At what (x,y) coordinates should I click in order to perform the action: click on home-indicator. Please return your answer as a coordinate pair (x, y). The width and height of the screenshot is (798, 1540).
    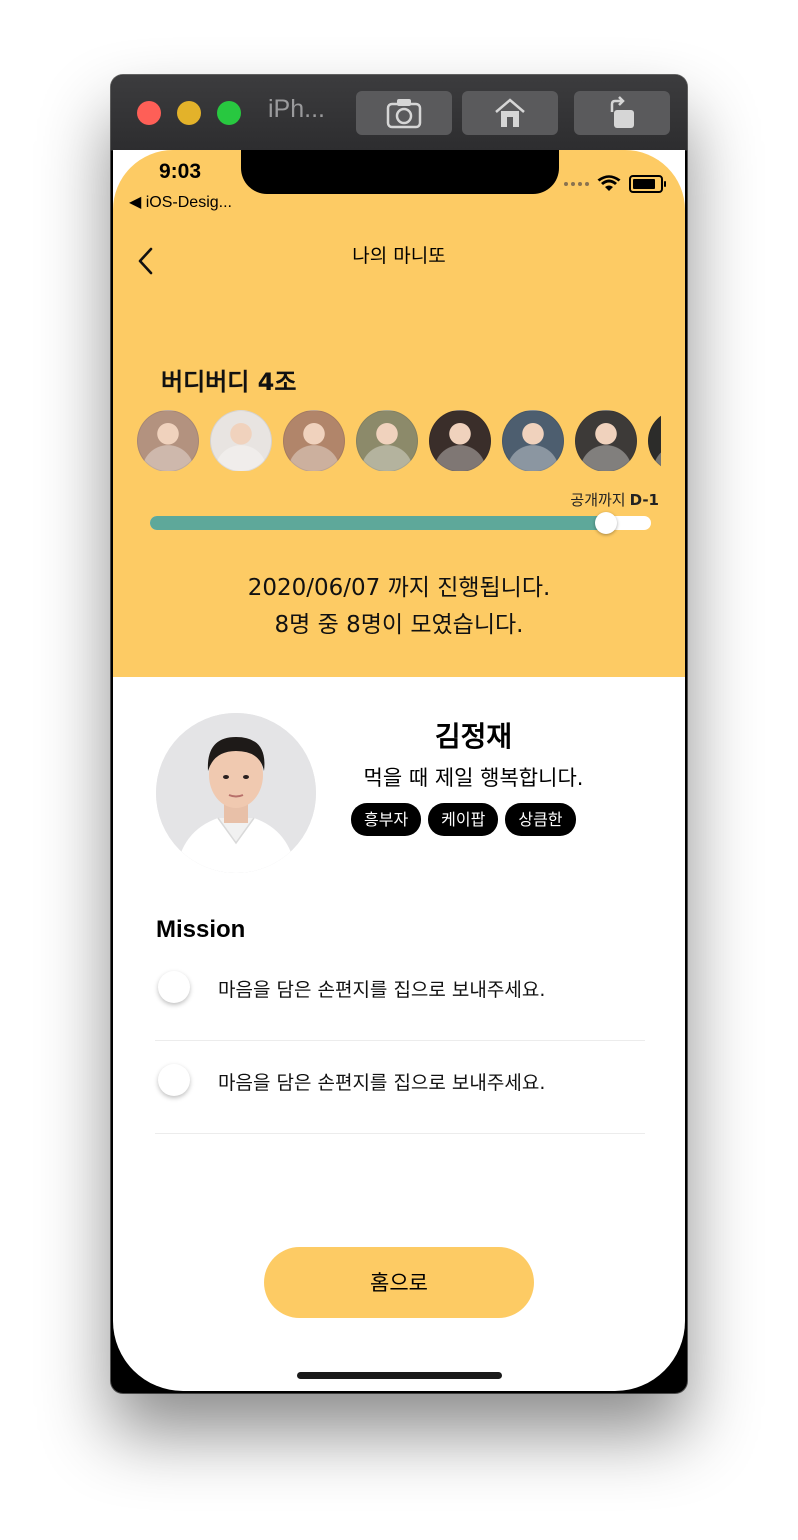
    Looking at the image, I should click on (399, 1375).